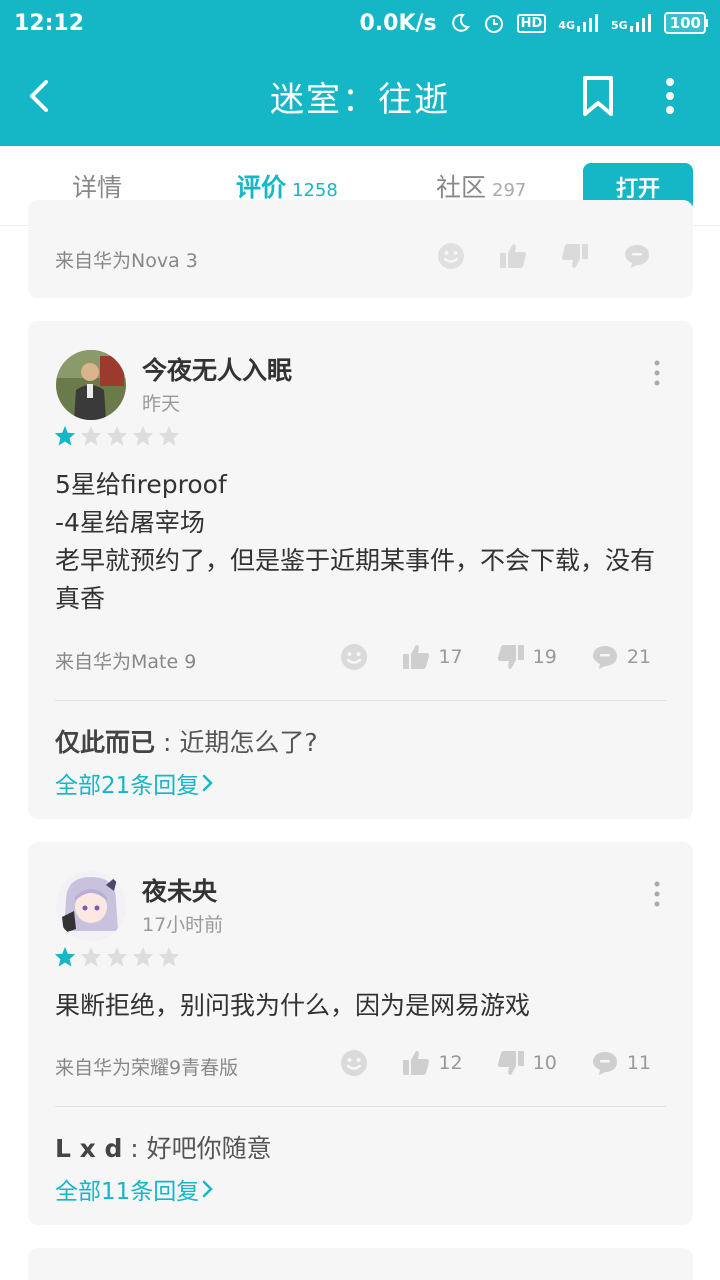  Describe the element at coordinates (197, 1148) in the screenshot. I see `reply-text: : 好吧你随意` at that location.